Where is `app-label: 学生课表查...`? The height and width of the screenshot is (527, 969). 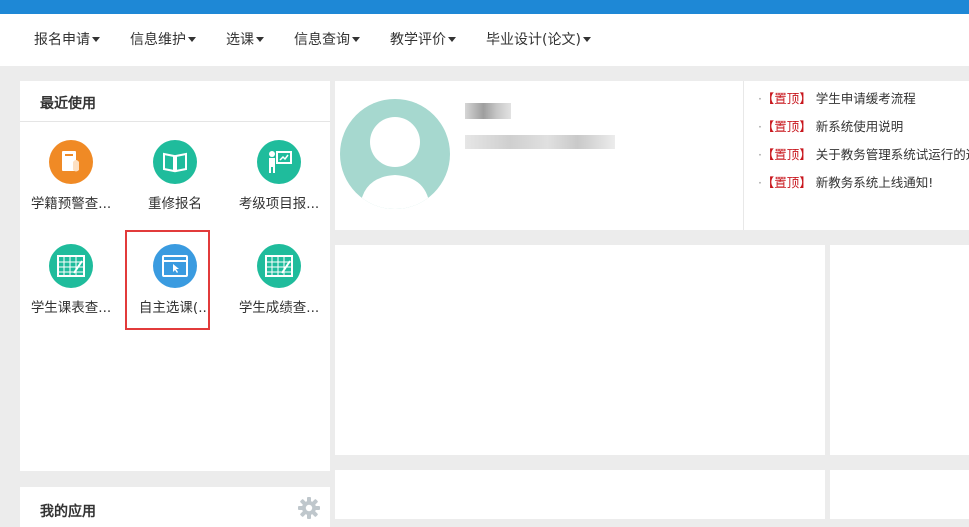 app-label: 学生课表查... is located at coordinates (71, 308).